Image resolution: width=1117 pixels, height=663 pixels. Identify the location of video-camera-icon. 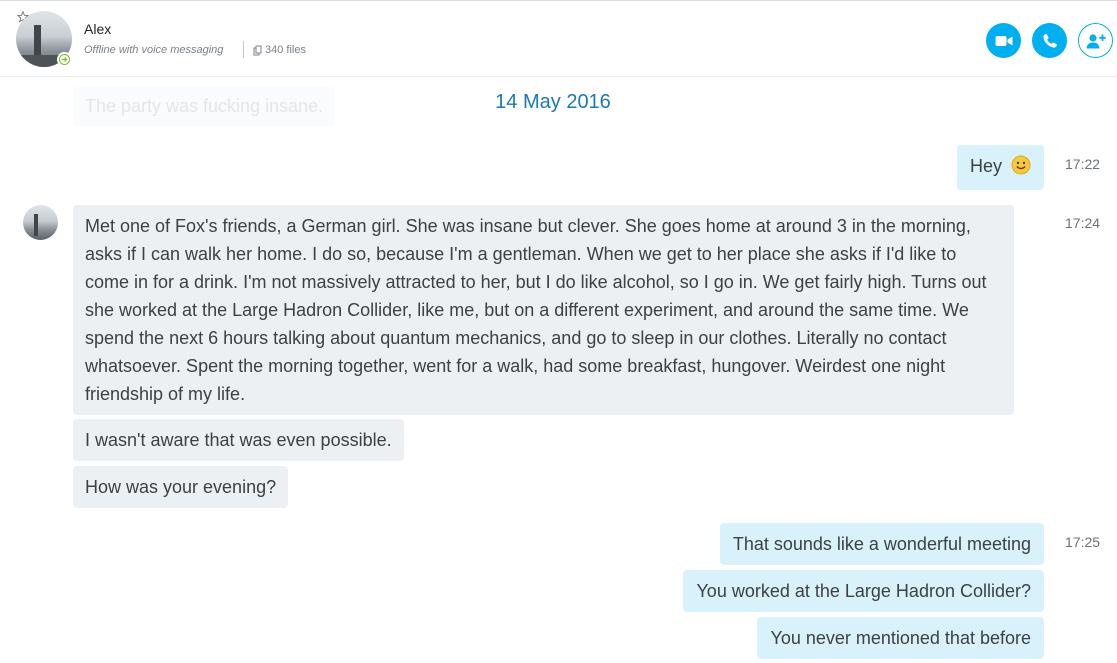
(1003, 40).